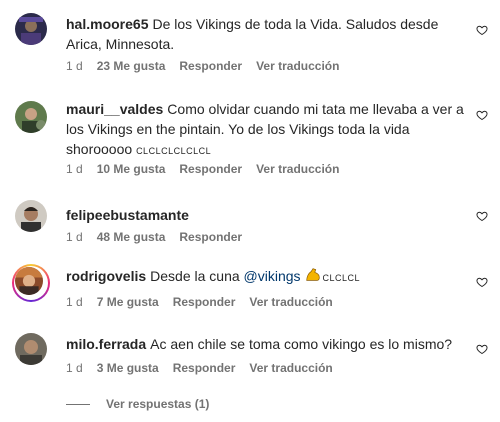 This screenshot has height=422, width=500. What do you see at coordinates (195, 276) in the screenshot?
I see `comment-body: Desde la cuna` at bounding box center [195, 276].